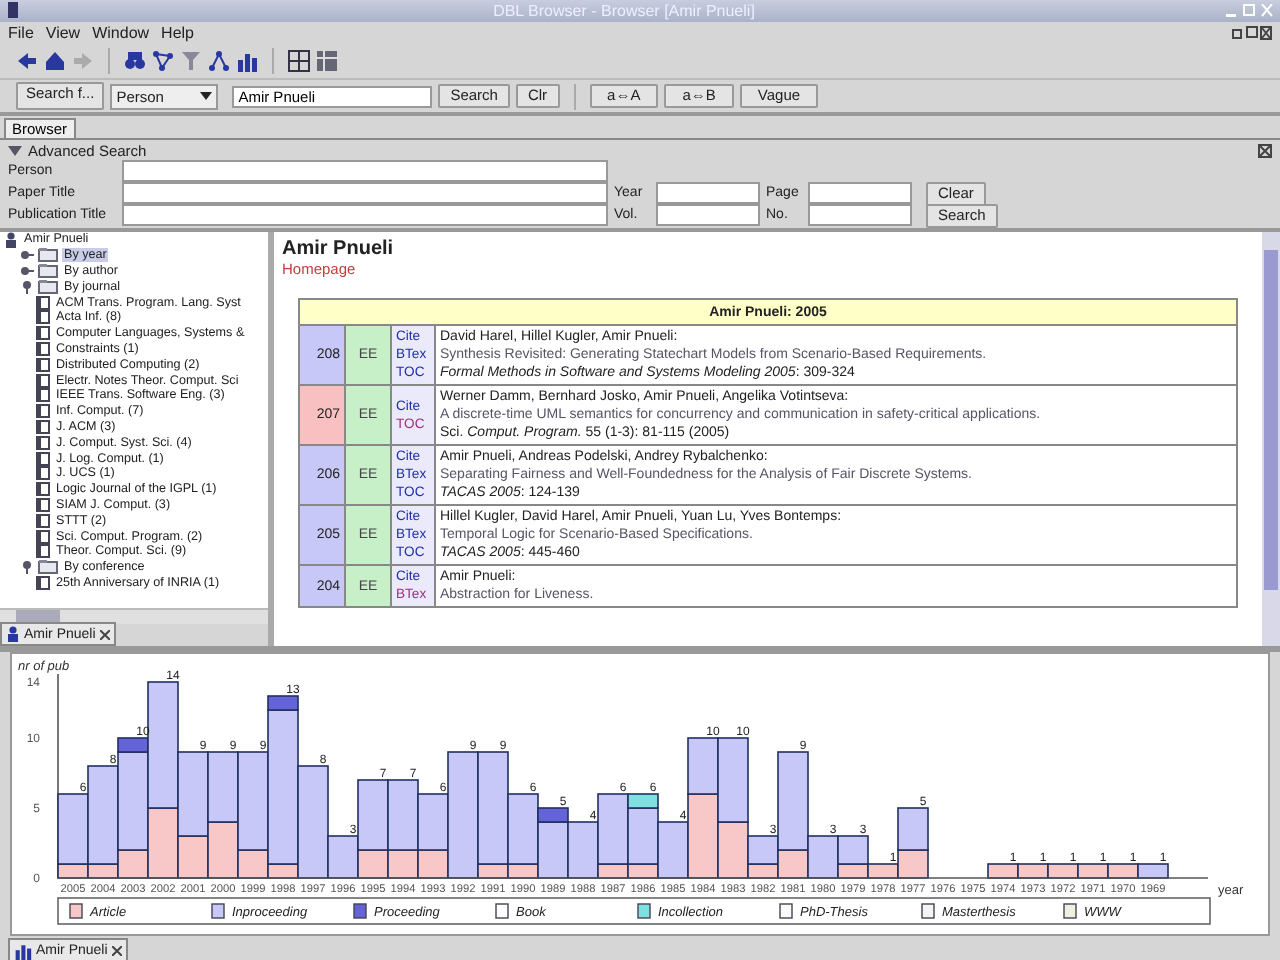 The height and width of the screenshot is (960, 1280). Describe the element at coordinates (134, 616) in the screenshot. I see `horizontal-scrollbar` at that location.